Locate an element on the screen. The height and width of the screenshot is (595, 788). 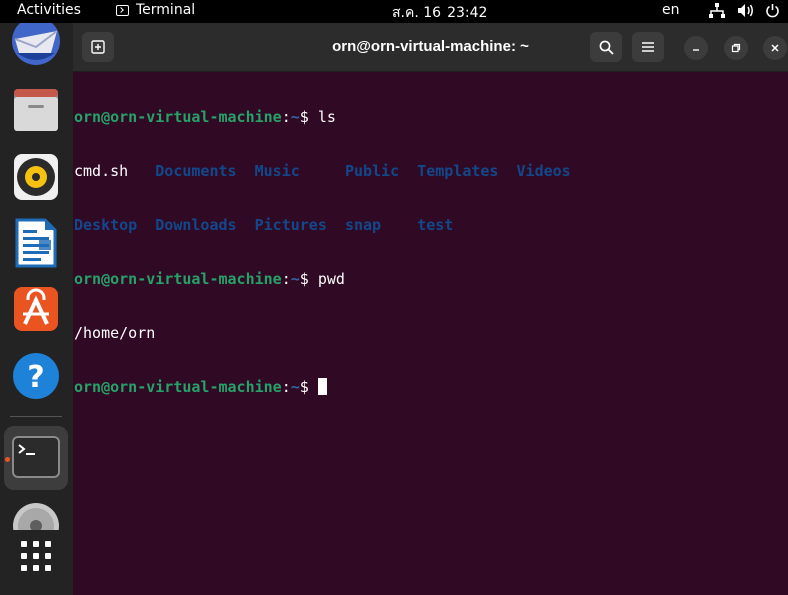
minimize-icon is located at coordinates (696, 50).